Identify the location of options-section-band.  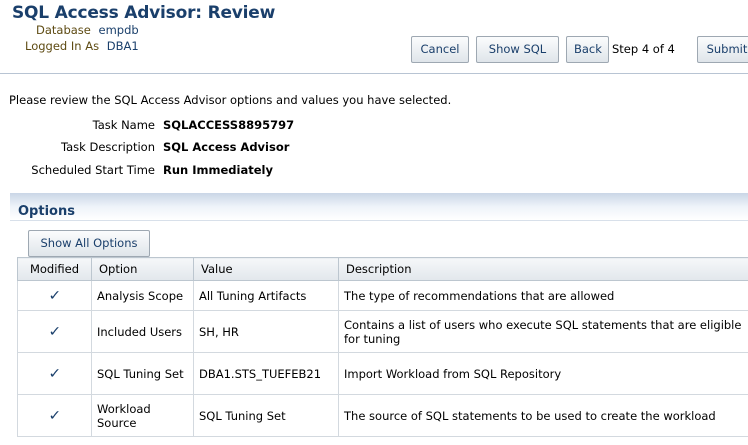
(379, 206).